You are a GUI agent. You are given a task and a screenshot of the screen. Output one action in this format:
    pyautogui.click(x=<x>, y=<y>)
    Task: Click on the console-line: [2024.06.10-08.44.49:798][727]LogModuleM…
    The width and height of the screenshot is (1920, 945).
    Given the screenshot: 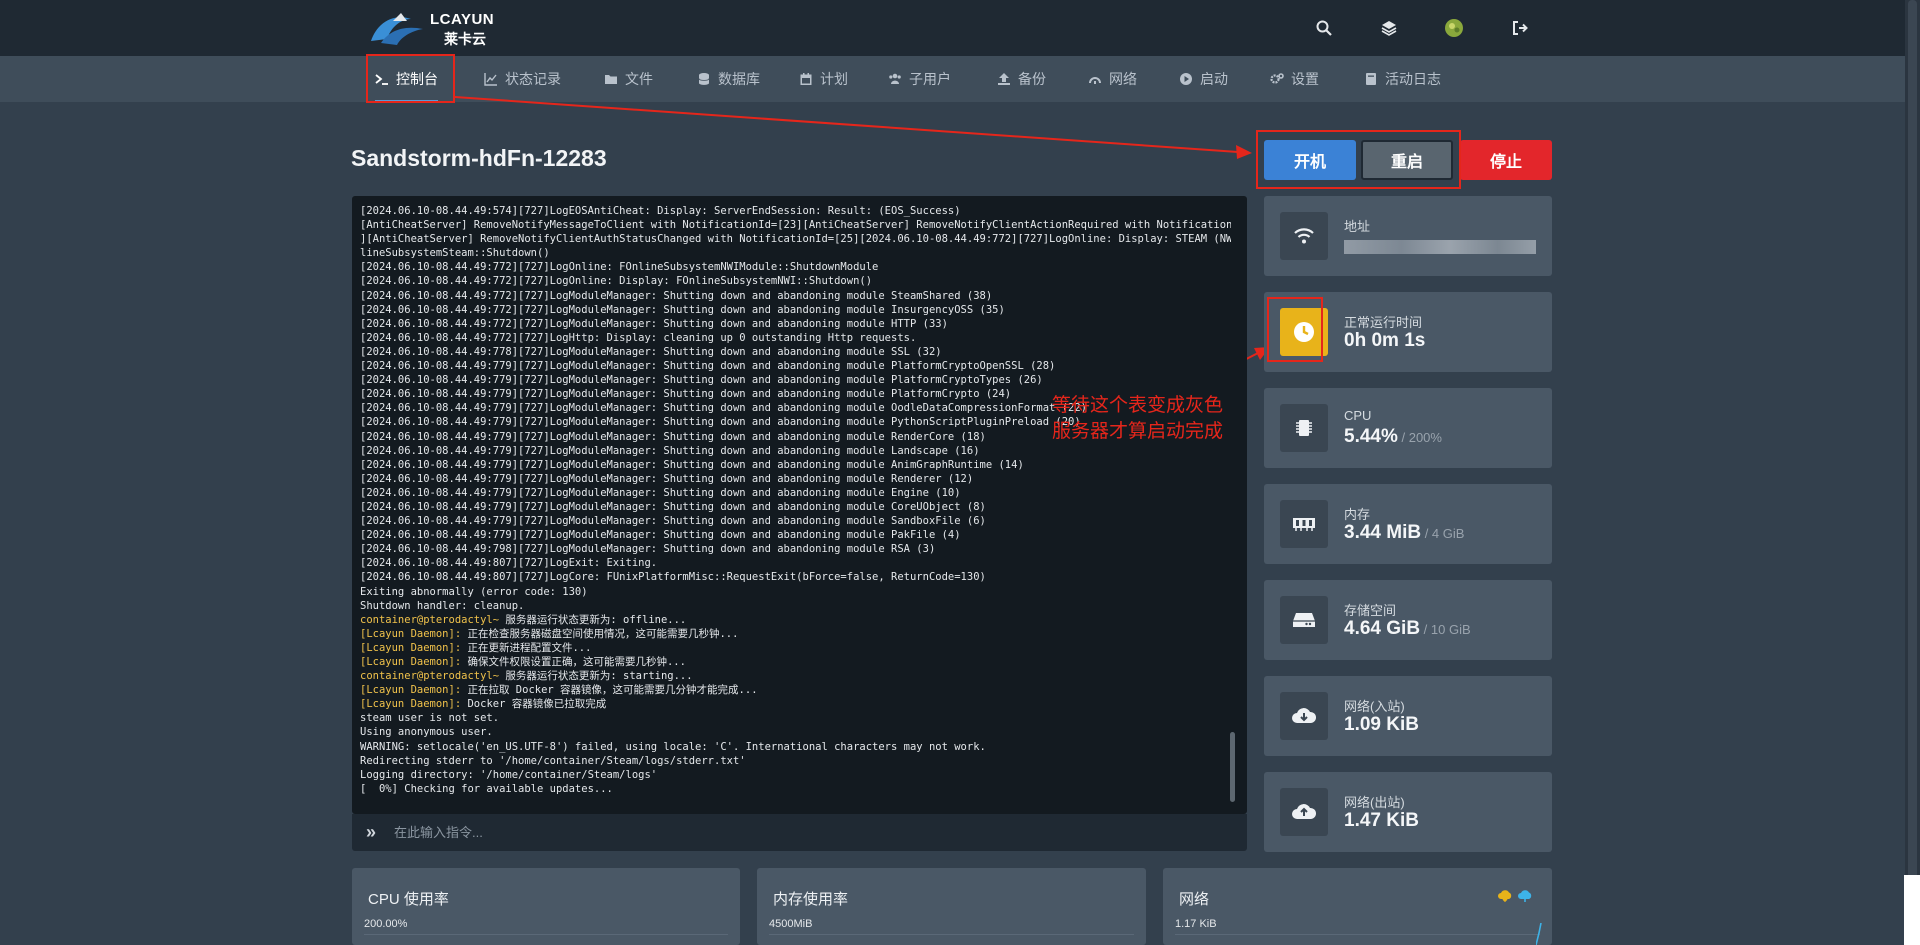 What is the action you would take?
    pyautogui.click(x=648, y=549)
    